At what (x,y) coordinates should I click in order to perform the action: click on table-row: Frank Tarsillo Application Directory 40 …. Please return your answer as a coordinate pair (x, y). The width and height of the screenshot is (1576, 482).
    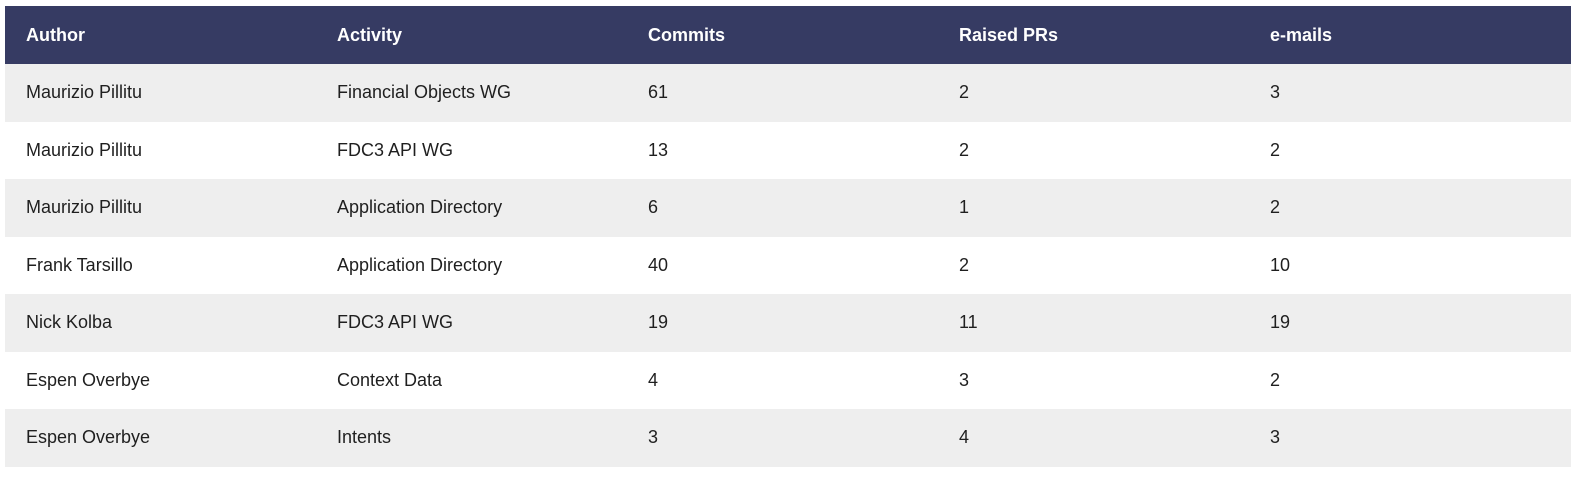
    Looking at the image, I should click on (788, 265).